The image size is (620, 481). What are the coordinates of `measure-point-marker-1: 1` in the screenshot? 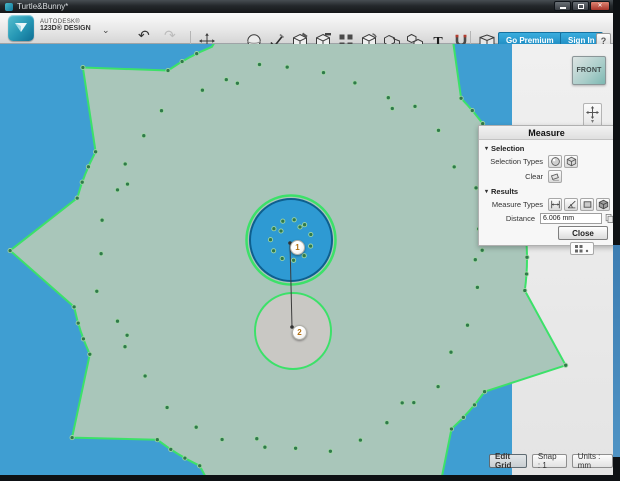 It's located at (297, 247).